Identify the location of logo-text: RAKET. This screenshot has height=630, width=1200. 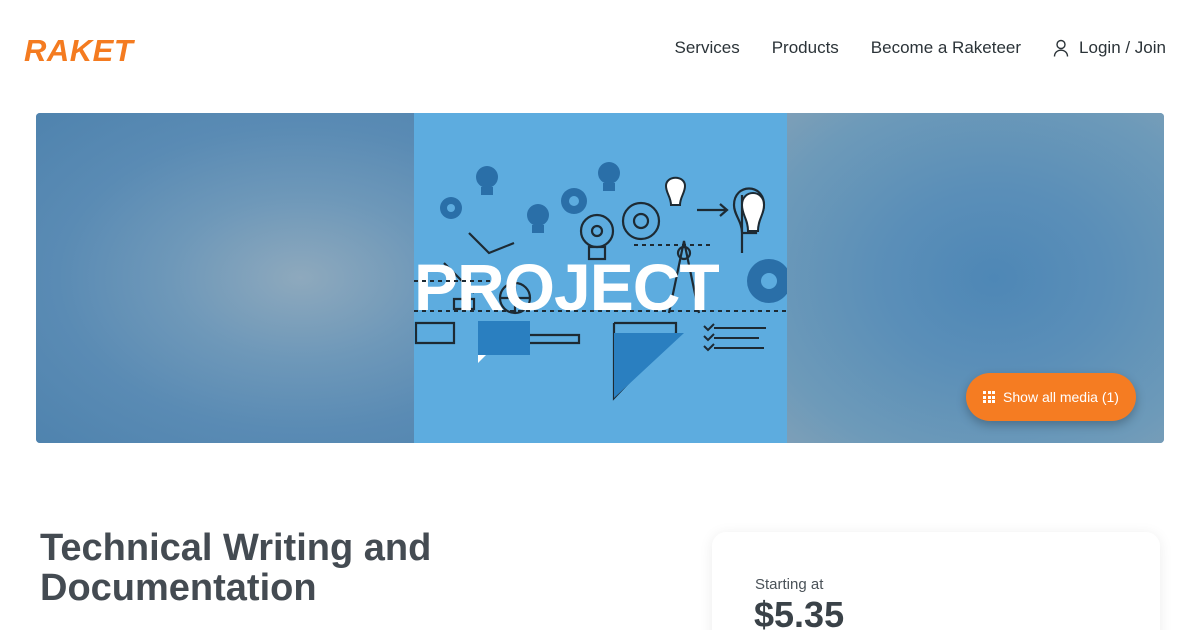
(79, 50).